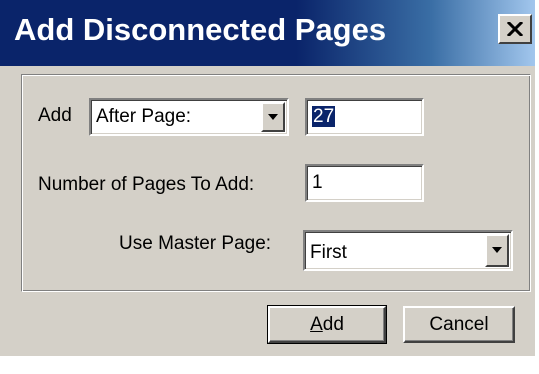 Image resolution: width=539 pixels, height=374 pixels. I want to click on dialog-right-edge, so click(537, 178).